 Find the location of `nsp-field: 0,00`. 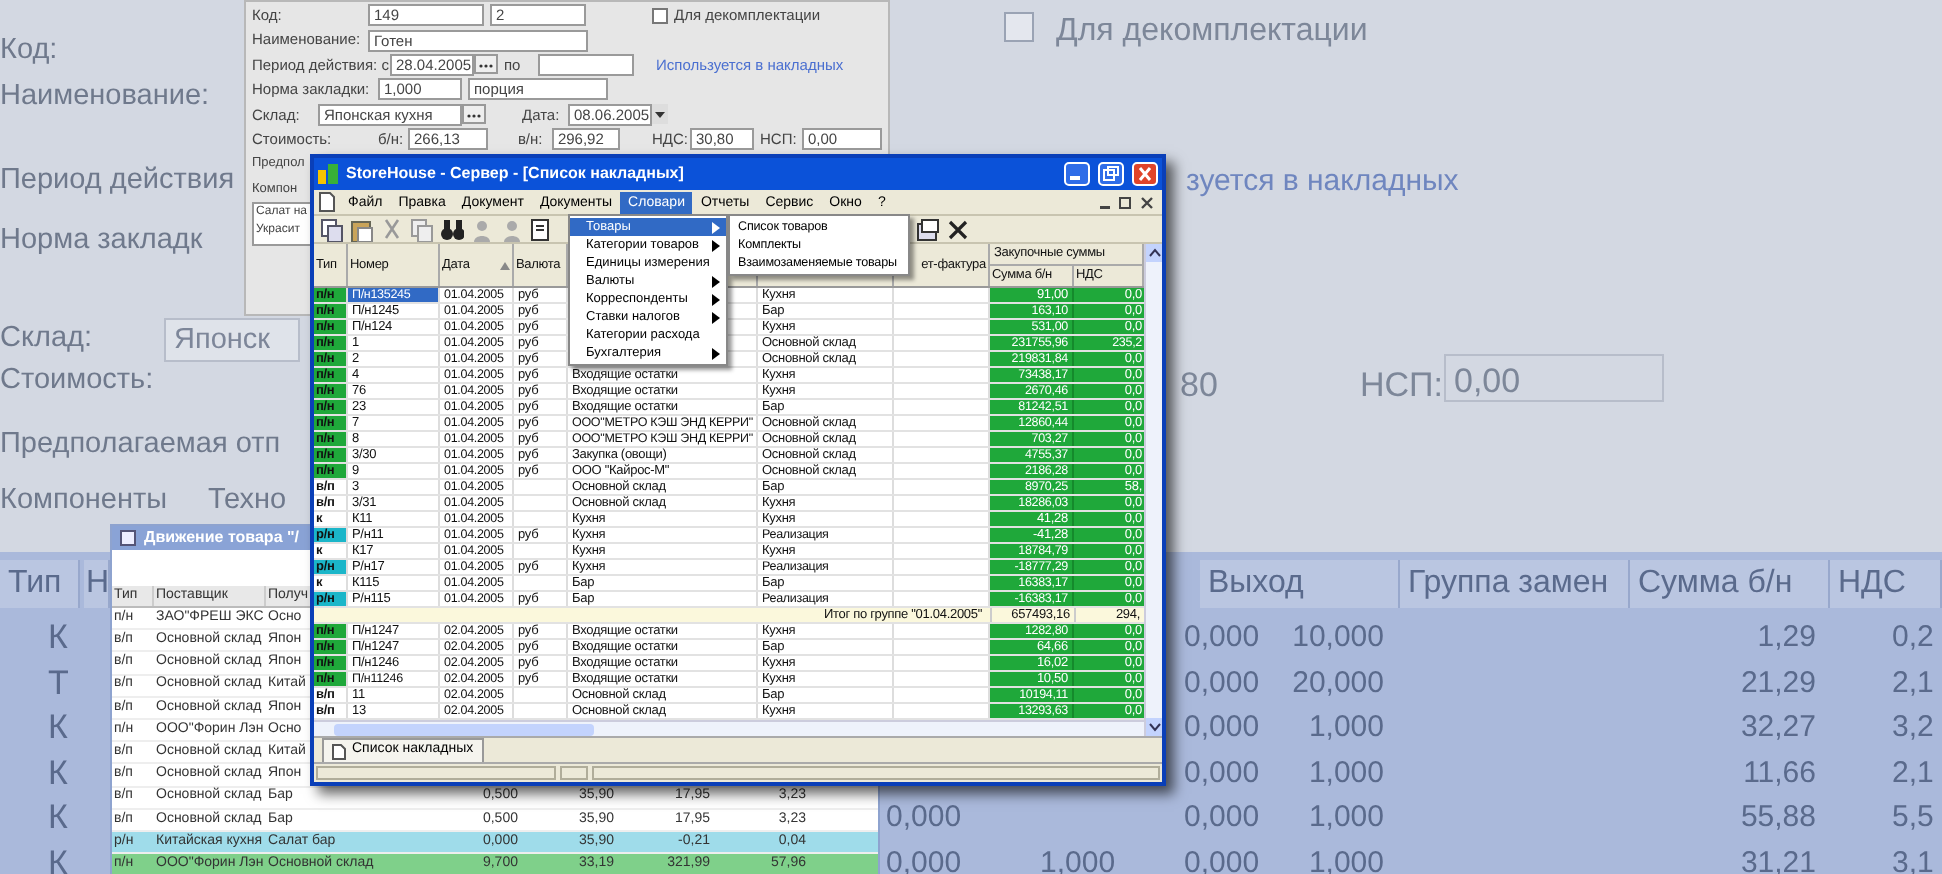

nsp-field: 0,00 is located at coordinates (1554, 378).